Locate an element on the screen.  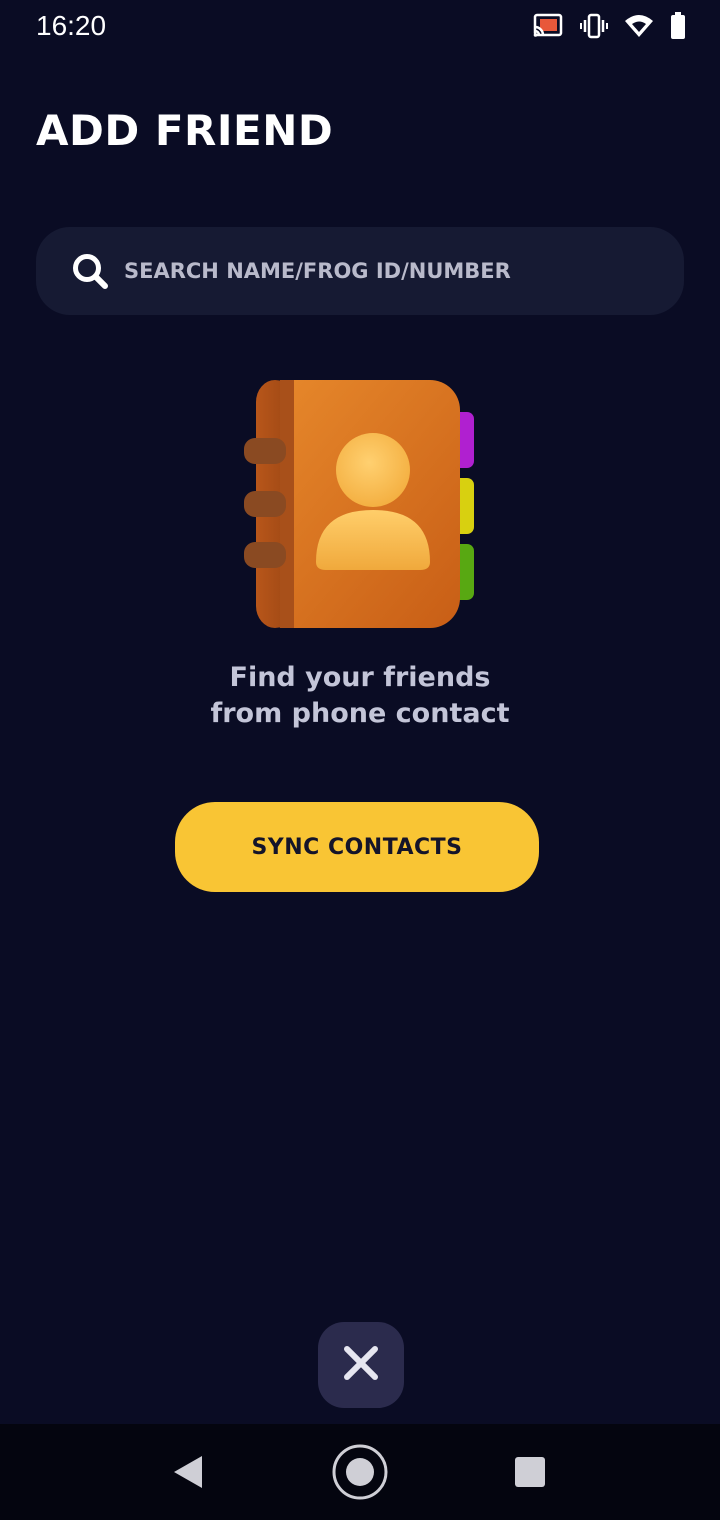
vibrate-icon is located at coordinates (594, 26).